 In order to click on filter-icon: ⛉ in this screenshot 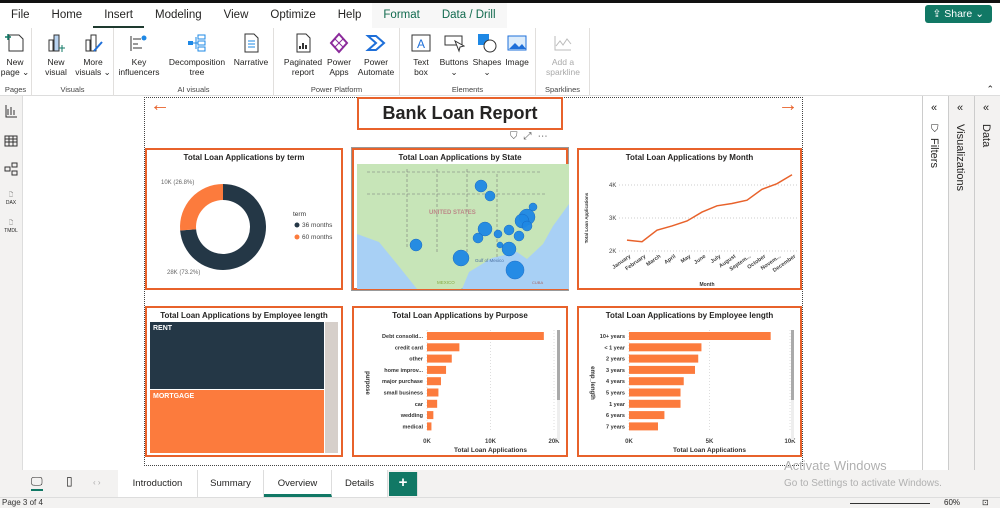, I will do `click(517, 136)`.